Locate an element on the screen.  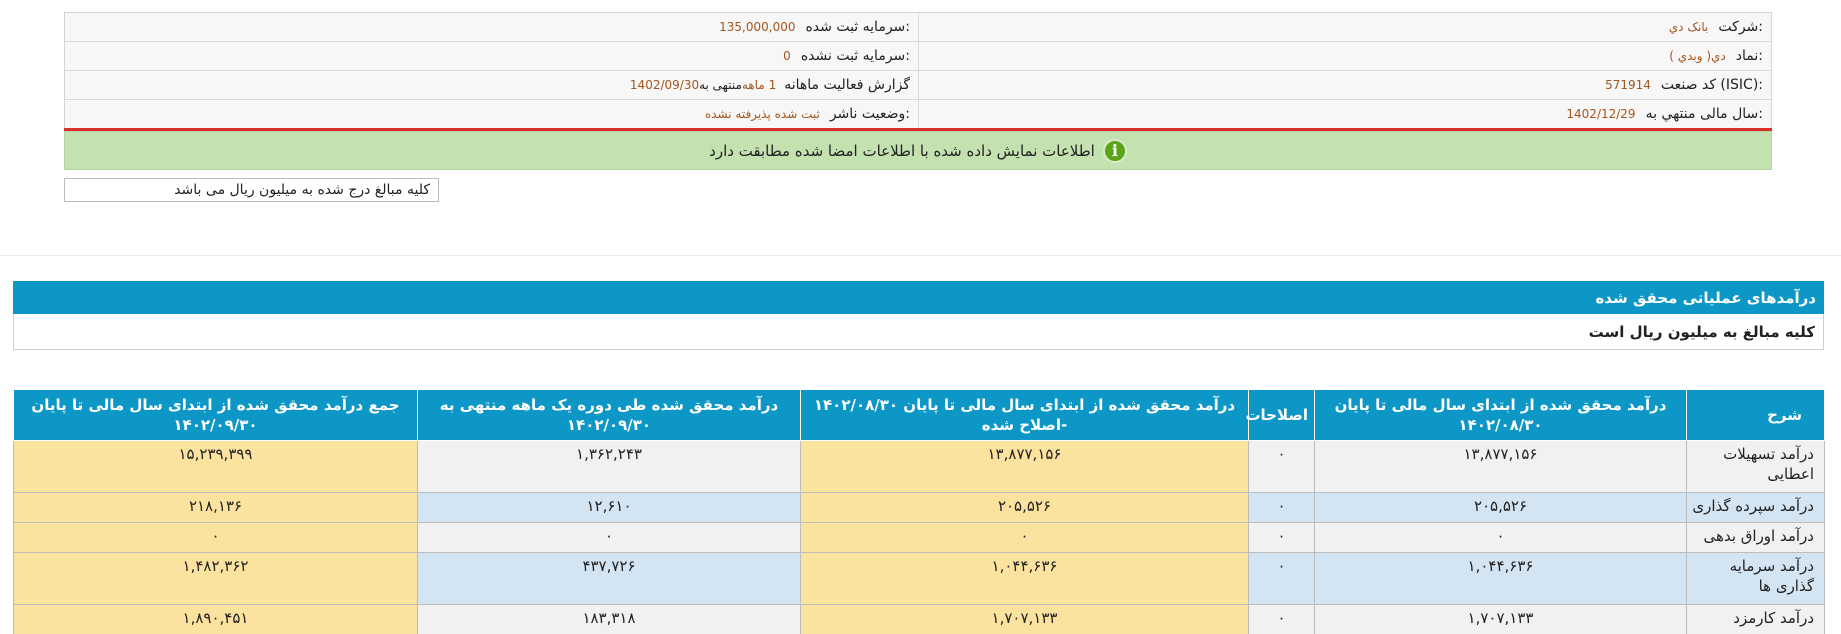
cell-revenue-one-month: ۱۸۳,۳۱۸ is located at coordinates (609, 619).